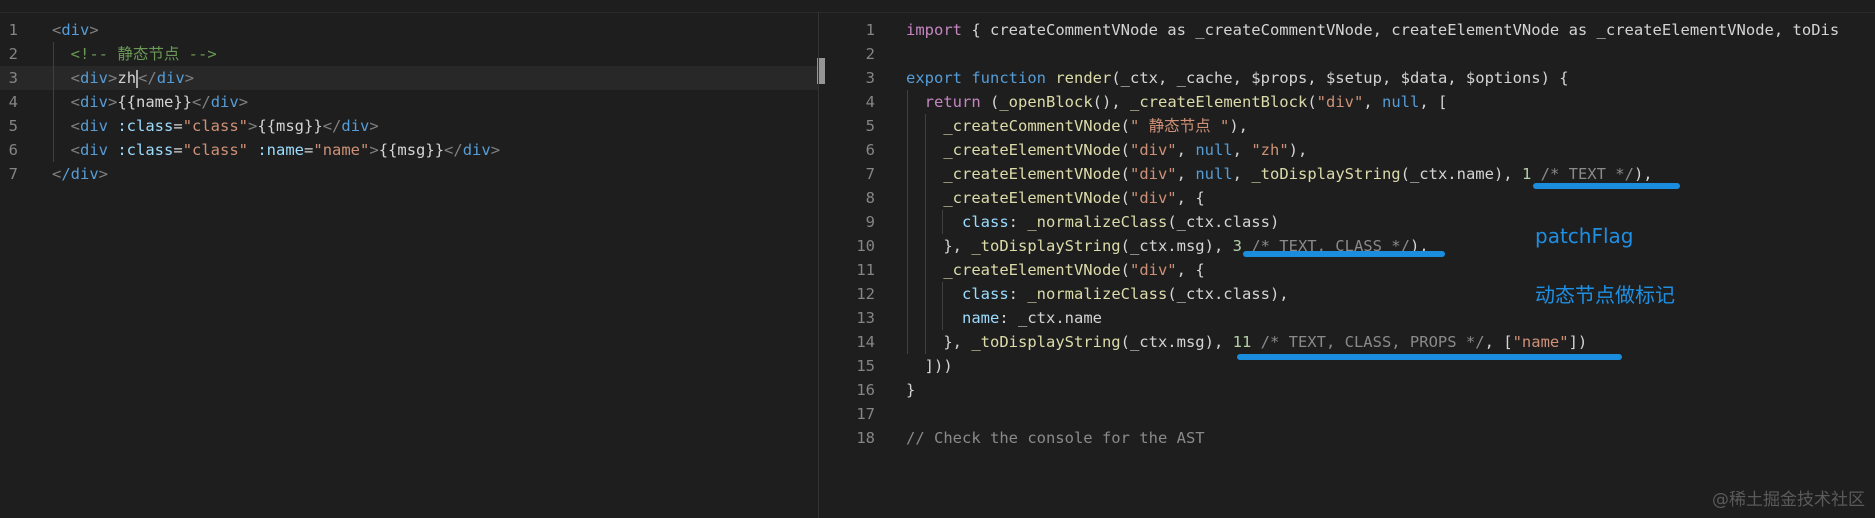  What do you see at coordinates (1643, 174) in the screenshot?
I see `code-token: ),` at bounding box center [1643, 174].